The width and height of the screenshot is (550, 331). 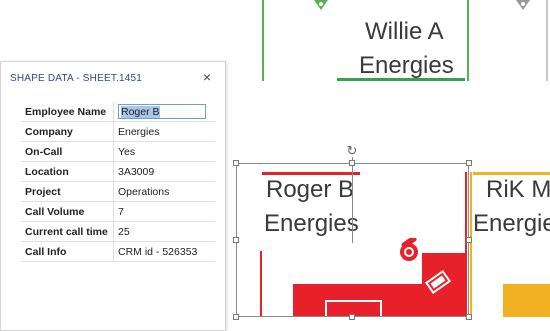 What do you see at coordinates (164, 171) in the screenshot?
I see `field-value: 3A3009` at bounding box center [164, 171].